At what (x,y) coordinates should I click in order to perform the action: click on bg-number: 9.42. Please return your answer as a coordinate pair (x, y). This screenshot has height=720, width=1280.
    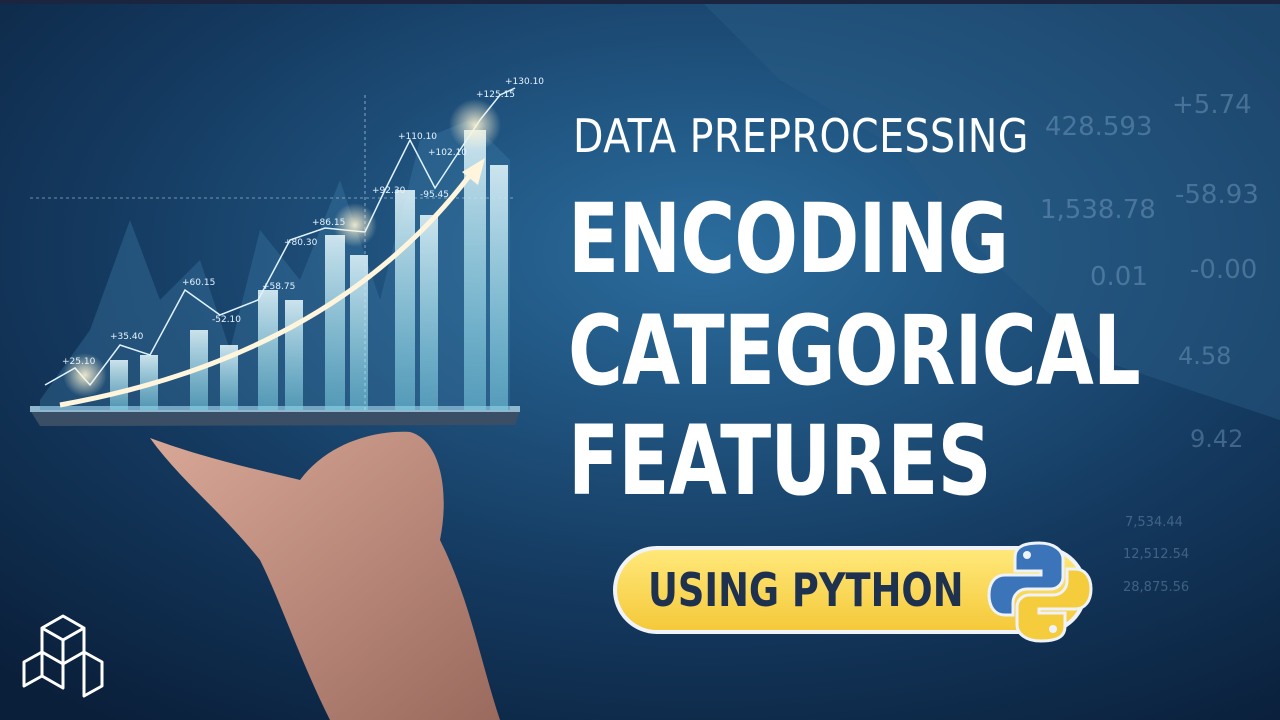
    Looking at the image, I should click on (1217, 439).